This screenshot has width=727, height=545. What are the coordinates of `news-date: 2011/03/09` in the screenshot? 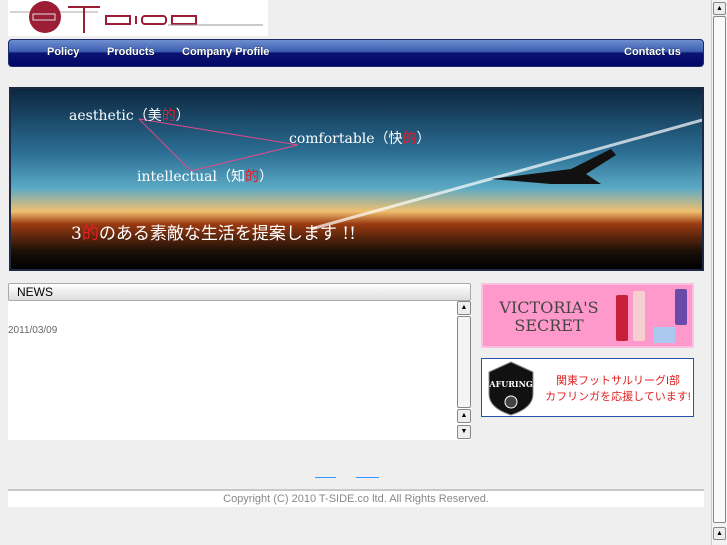 It's located at (33, 330).